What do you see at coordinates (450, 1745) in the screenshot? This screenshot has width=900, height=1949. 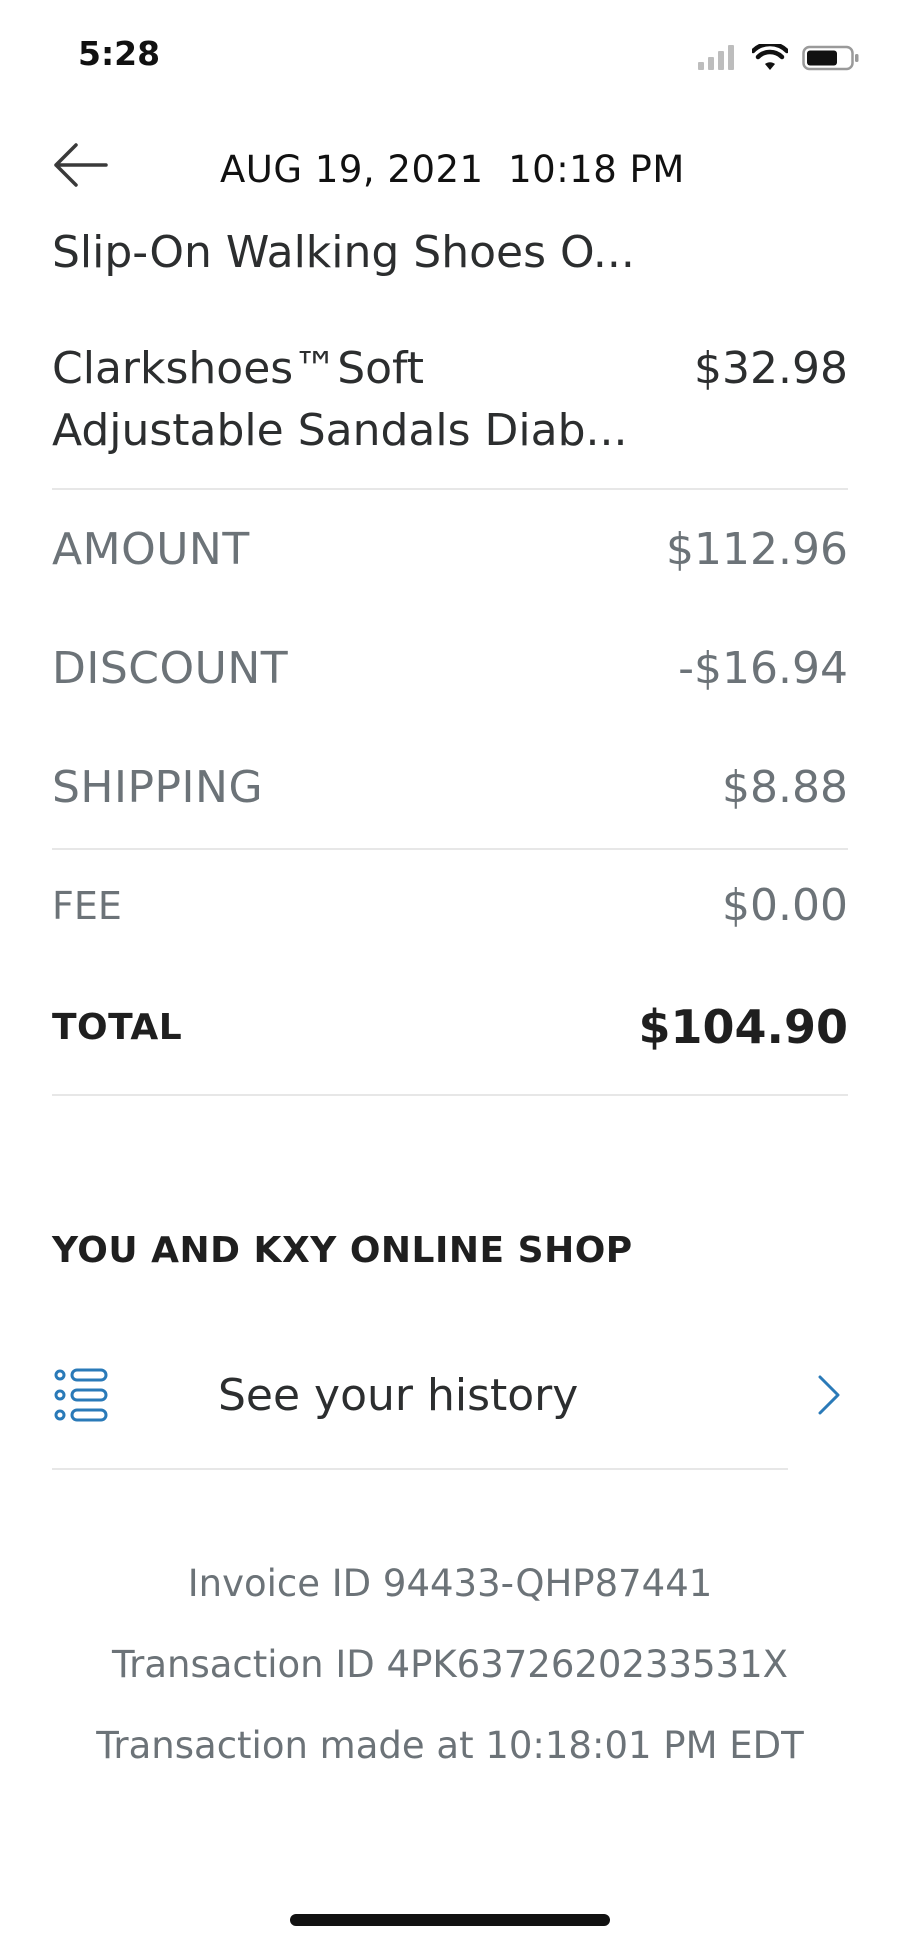 I see `transaction-time: Transaction made at 10:18:01 PM EDT` at bounding box center [450, 1745].